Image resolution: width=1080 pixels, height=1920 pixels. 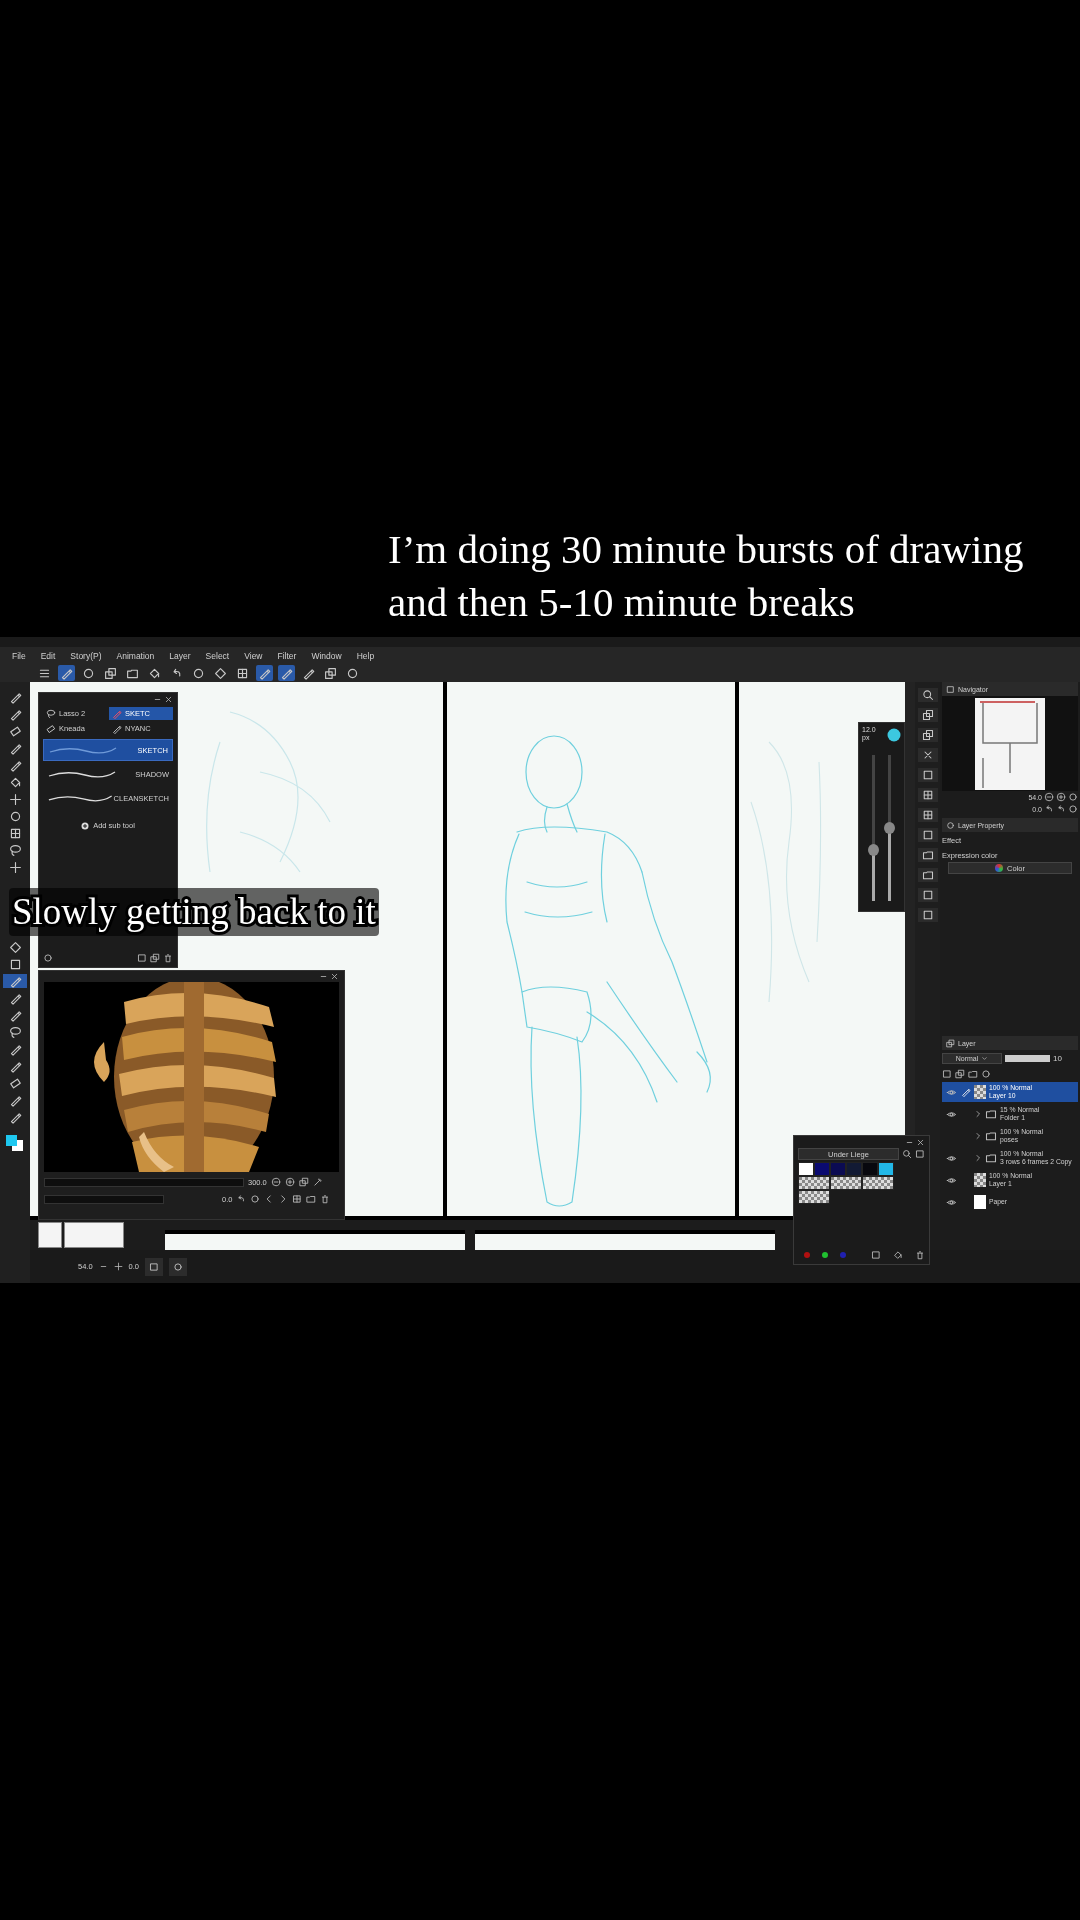 I want to click on menu-item: Edit, so click(x=48, y=655).